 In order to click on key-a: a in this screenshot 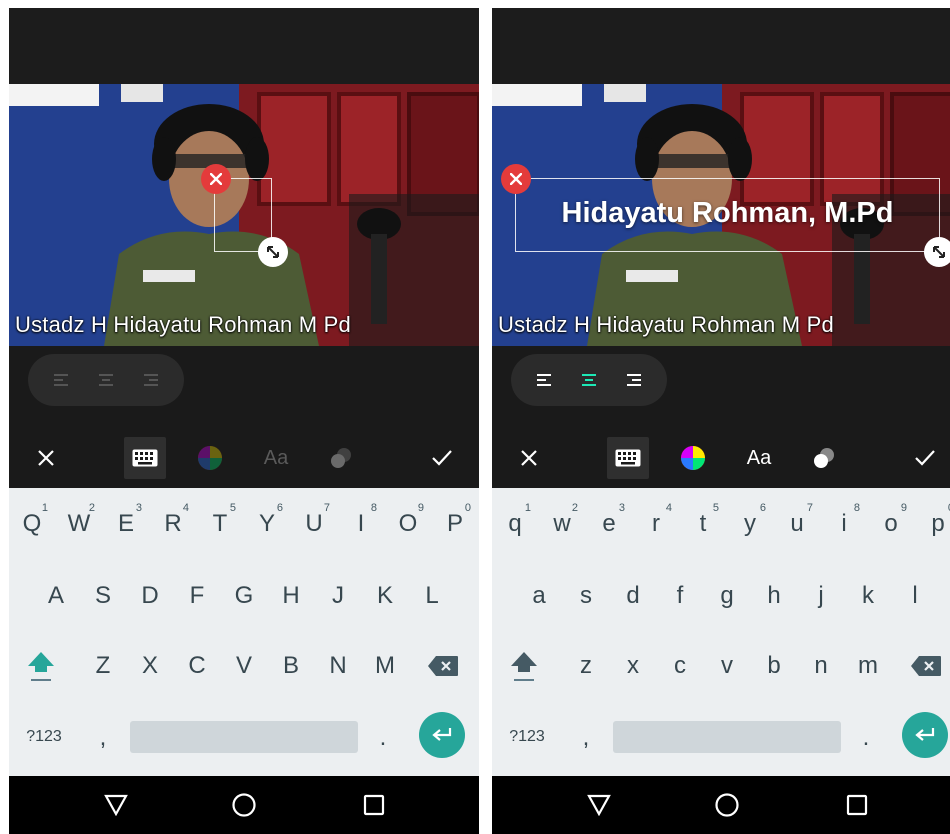, I will do `click(539, 596)`.